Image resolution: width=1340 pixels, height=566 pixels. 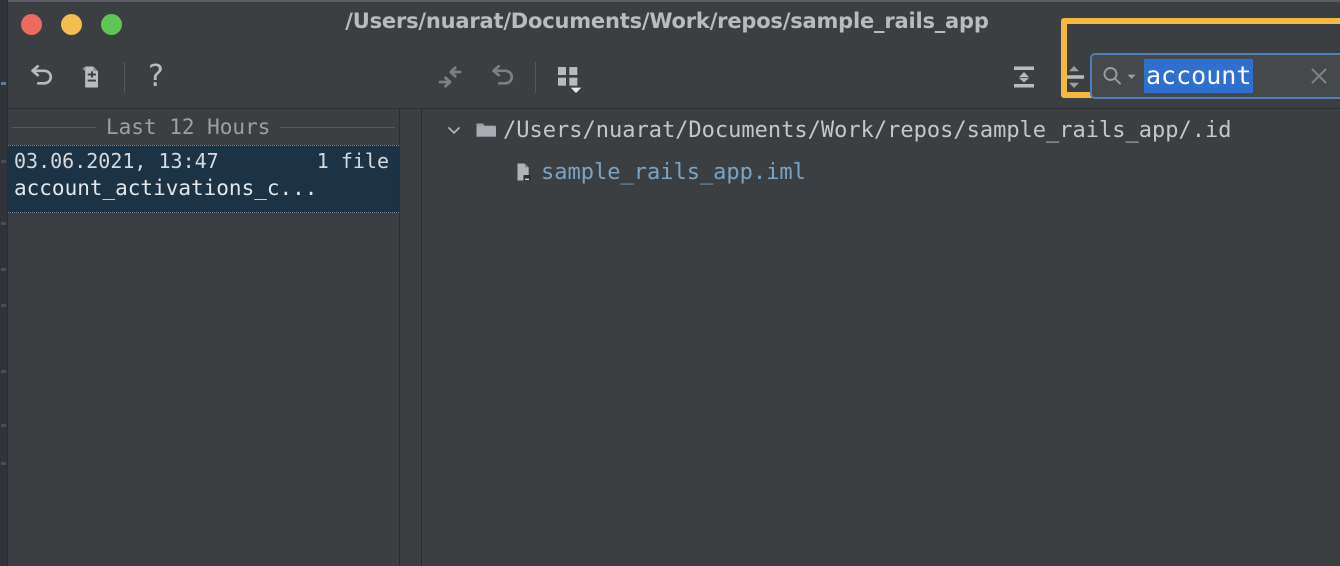 What do you see at coordinates (188, 127) in the screenshot?
I see `group-label: Last 12 Hours` at bounding box center [188, 127].